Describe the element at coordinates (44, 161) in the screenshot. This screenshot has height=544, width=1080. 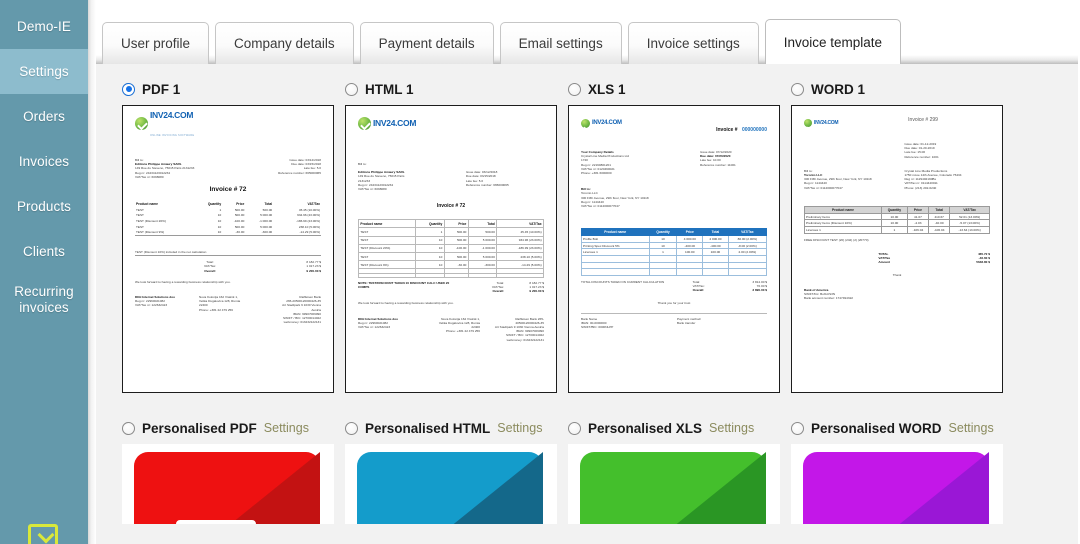
I see `sidebar-item-invoices: Invoices` at that location.